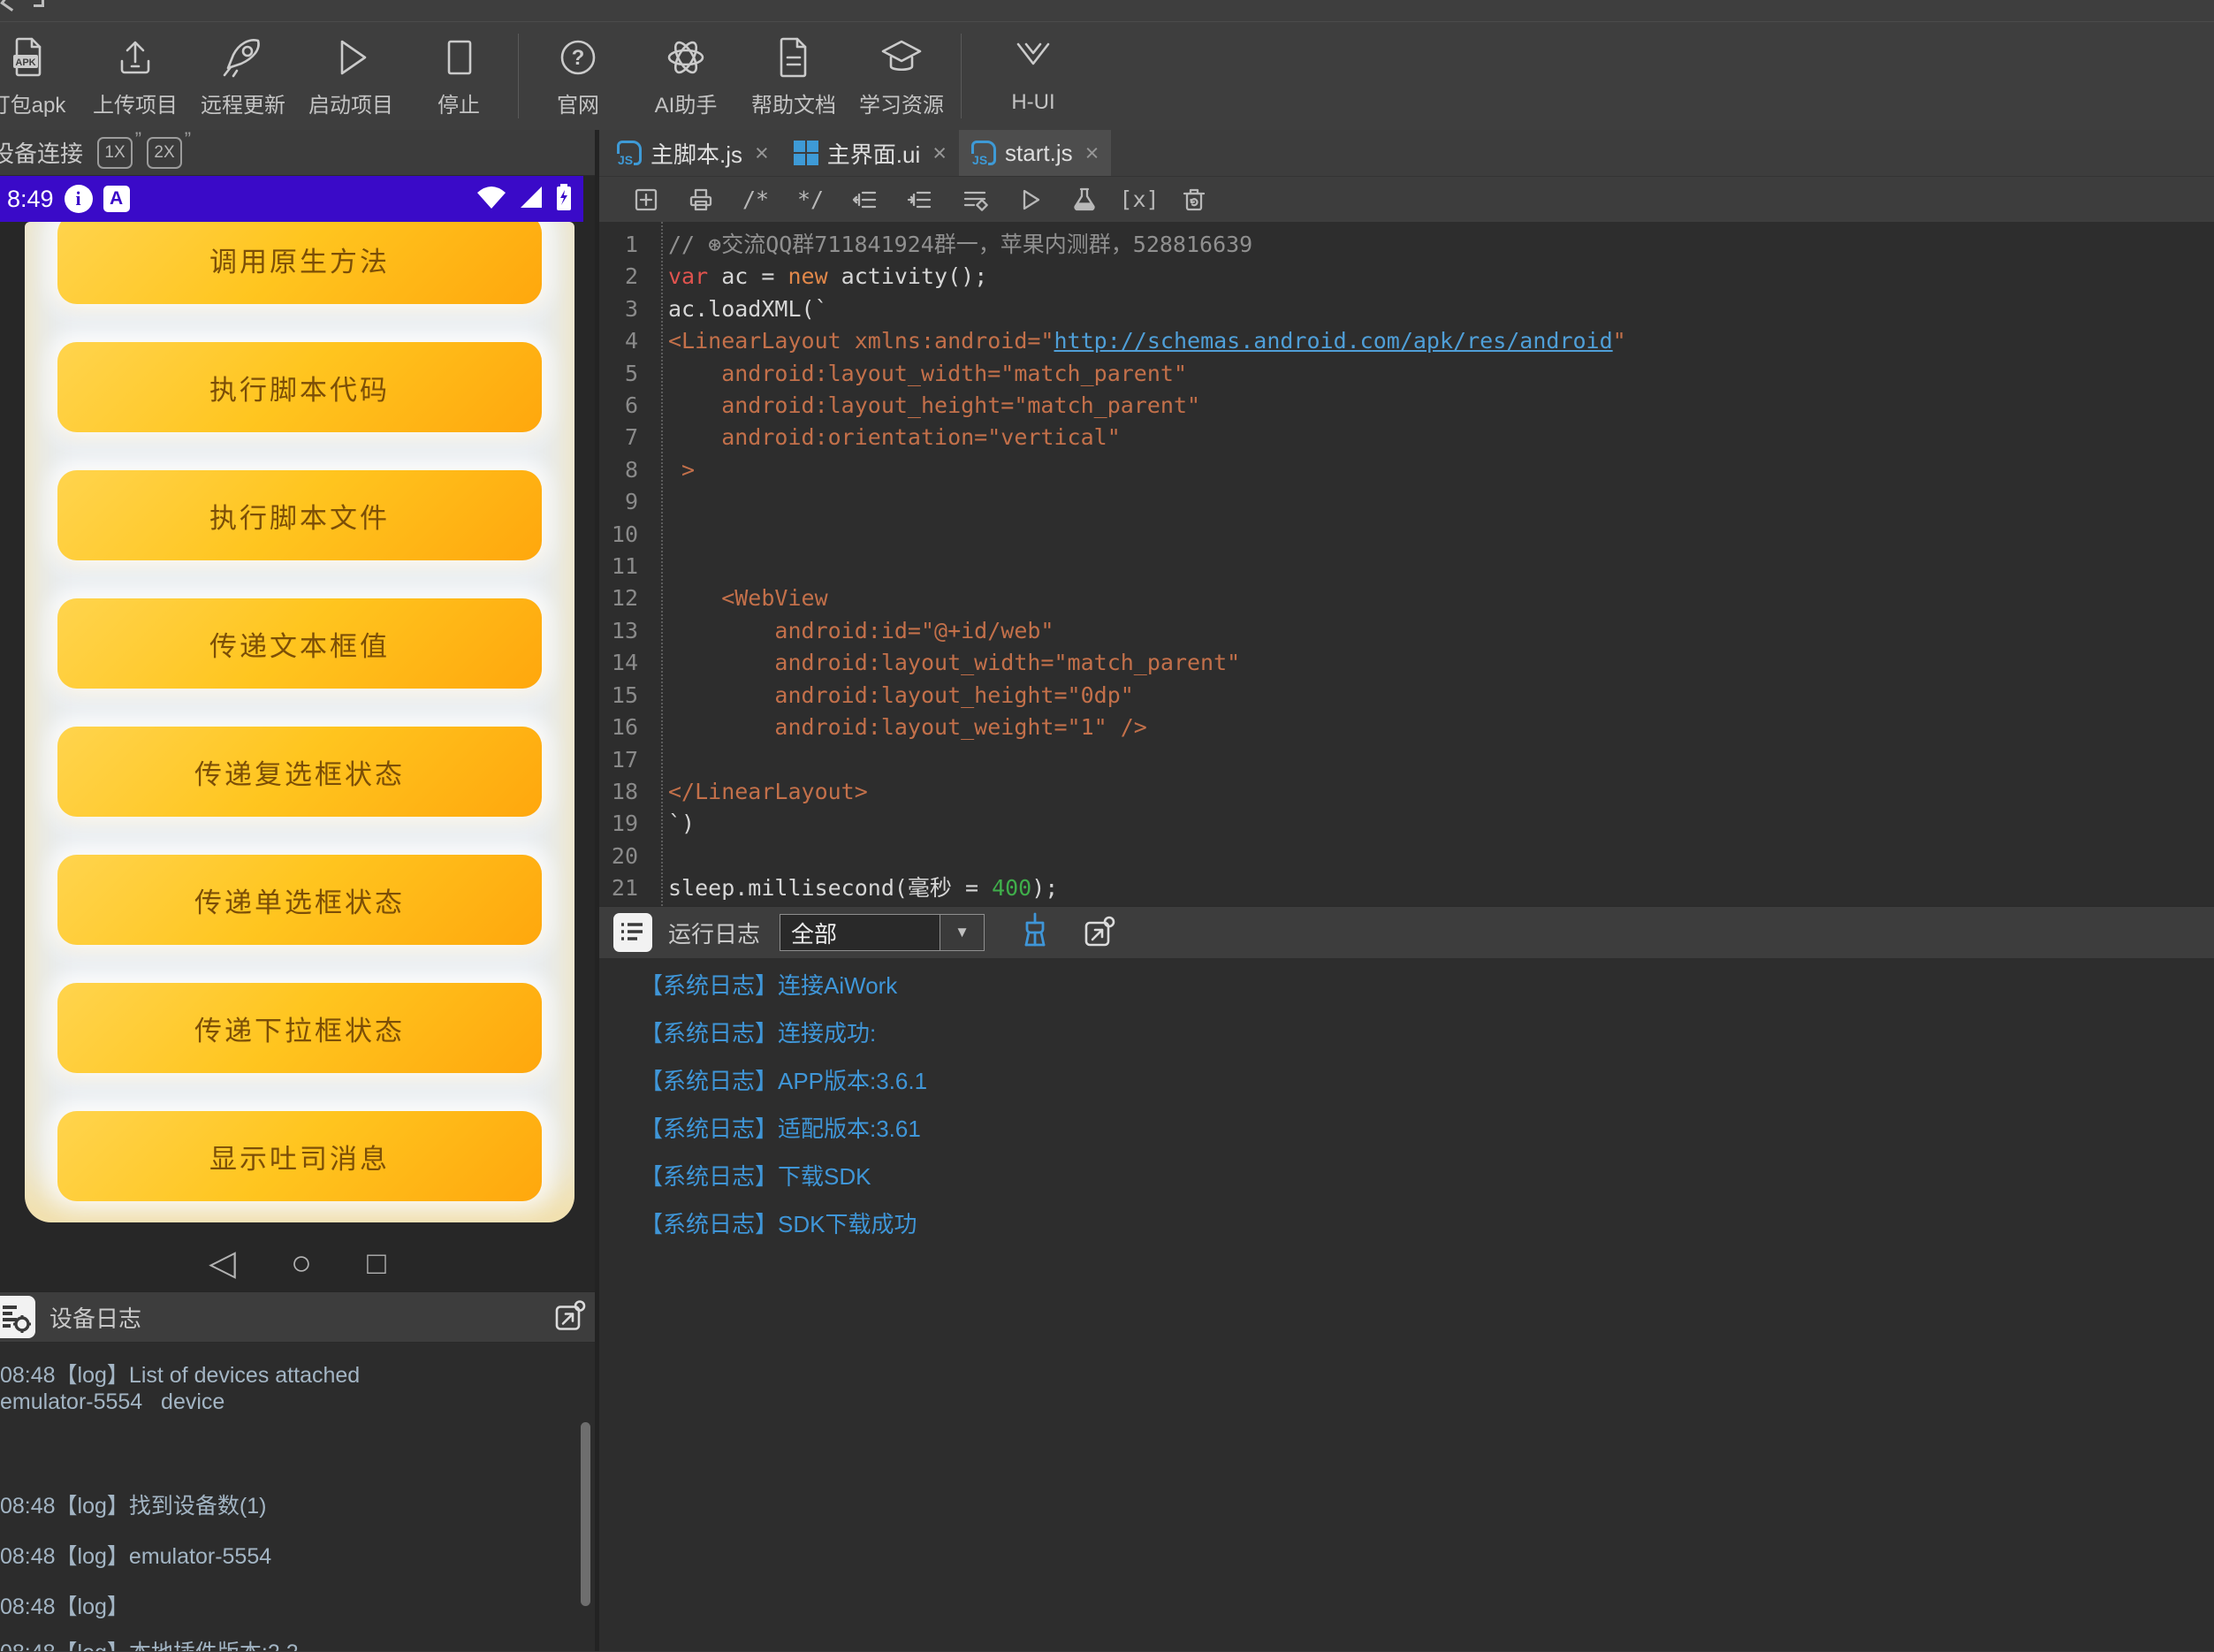 This screenshot has height=1652, width=2214. Describe the element at coordinates (169, 149) in the screenshot. I see `scale-2x-button: 2X` at that location.